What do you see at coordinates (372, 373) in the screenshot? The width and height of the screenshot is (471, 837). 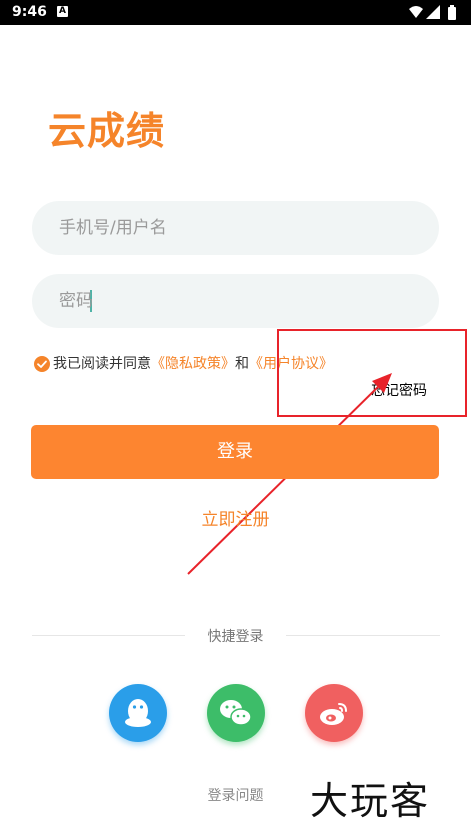 I see `annotation-highlight-box` at bounding box center [372, 373].